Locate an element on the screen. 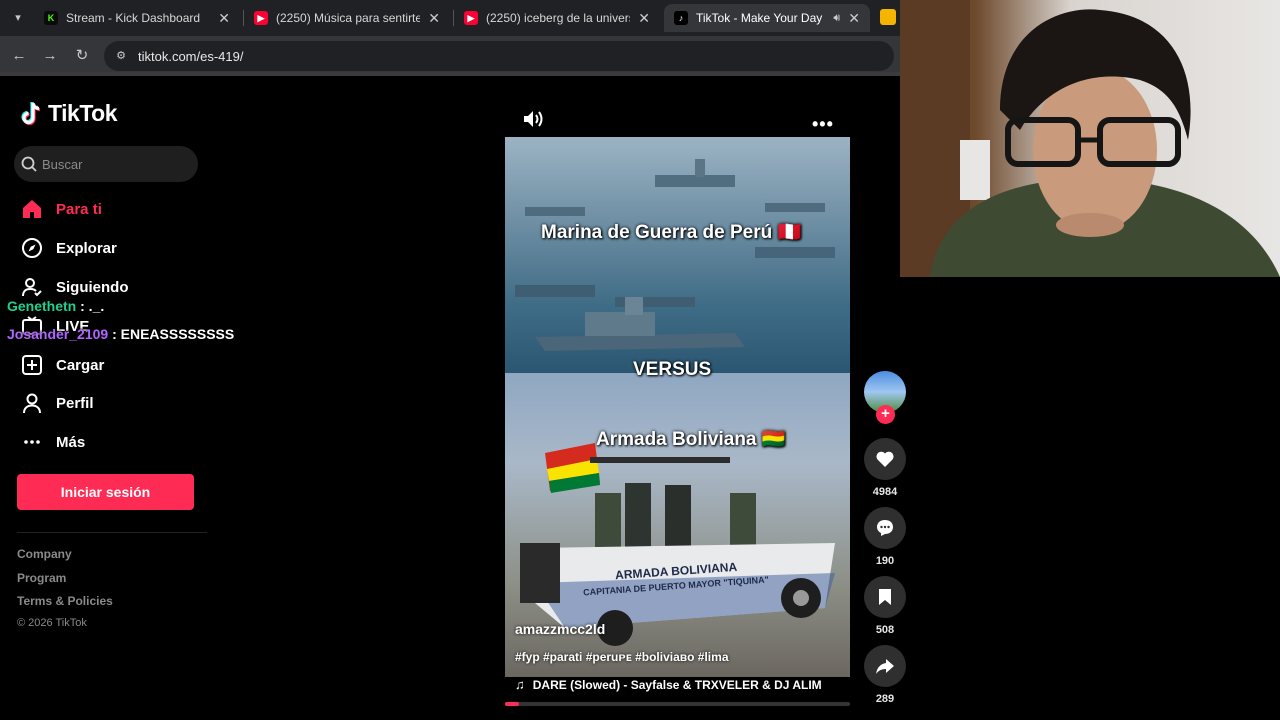 This screenshot has height=720, width=1280. music-note-icon: ♫ is located at coordinates (520, 684).